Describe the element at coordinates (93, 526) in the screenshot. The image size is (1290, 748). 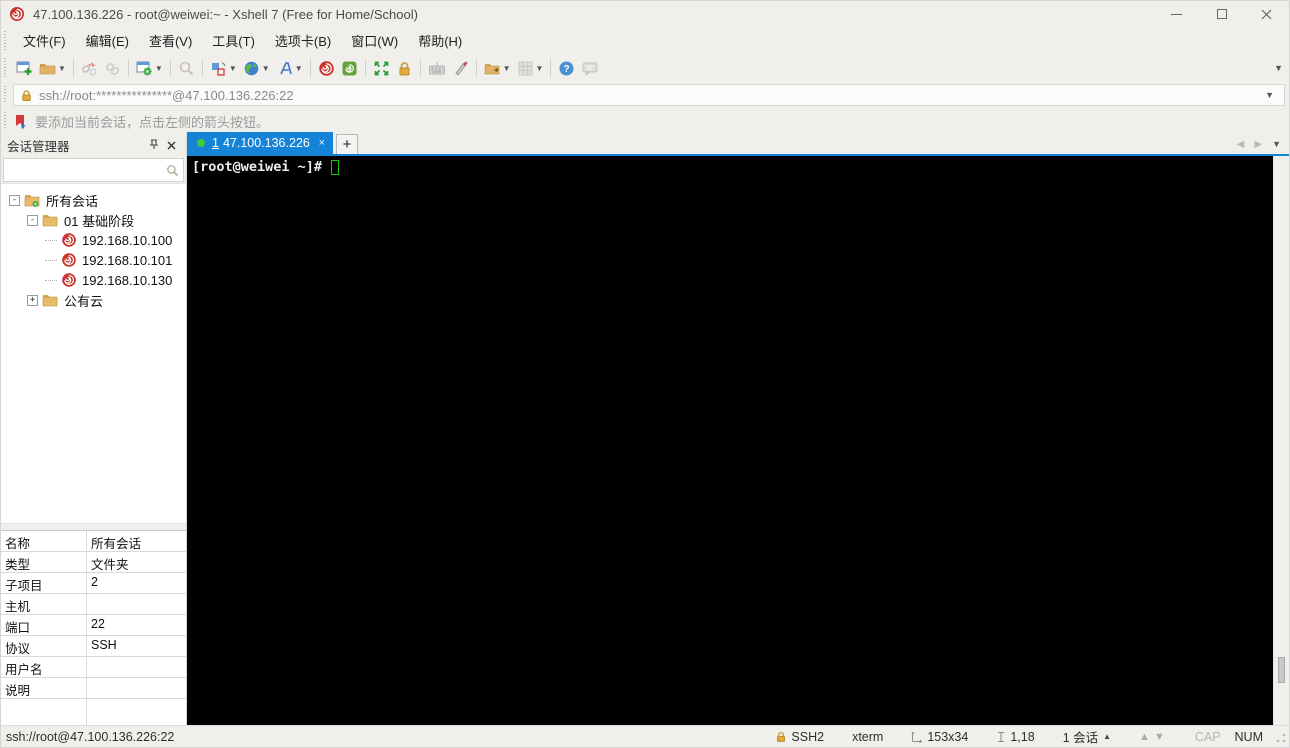
I see `panel-splitter` at that location.